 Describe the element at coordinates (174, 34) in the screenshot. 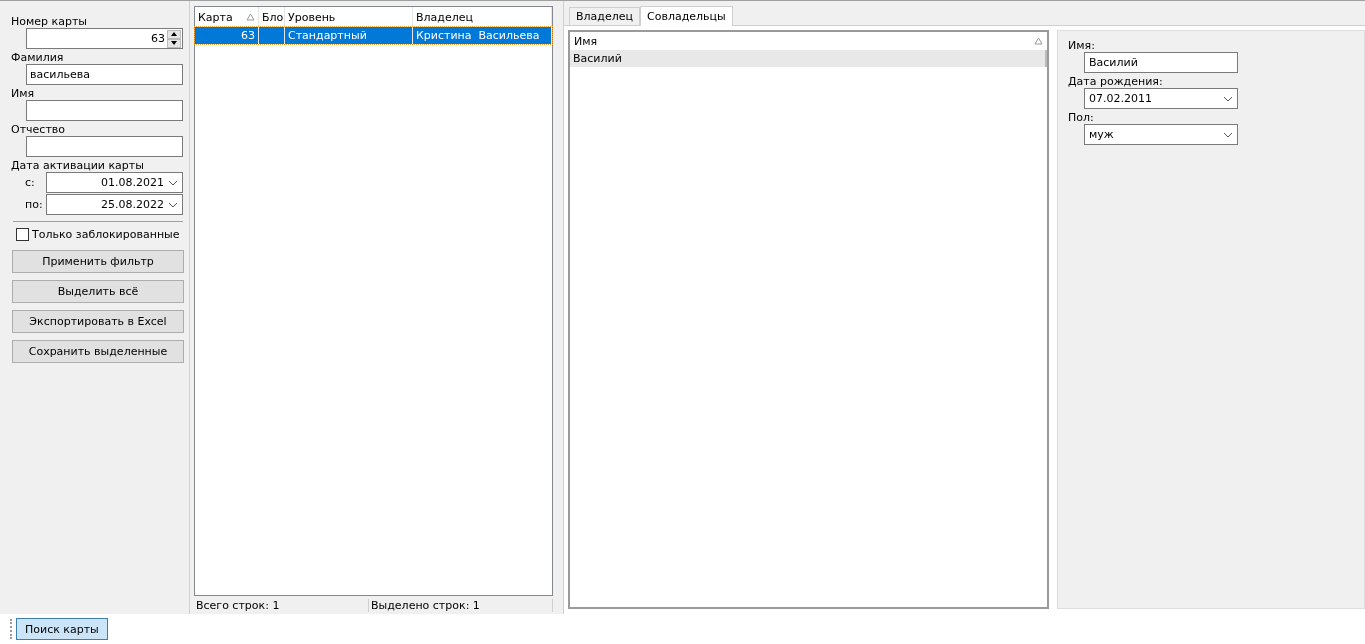

I see `spin-up-icon` at that location.